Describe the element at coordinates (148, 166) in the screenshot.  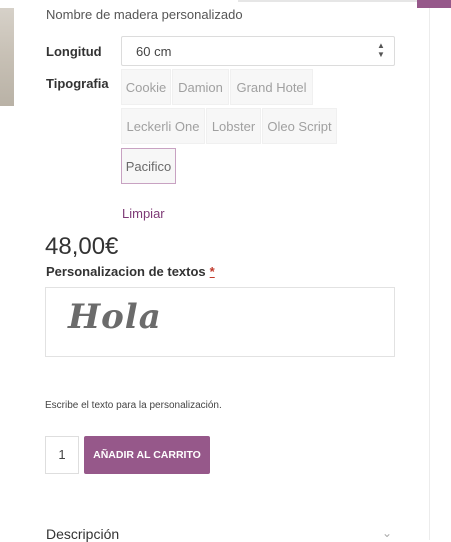
I see `swatch-pacifico: Pacifico` at that location.